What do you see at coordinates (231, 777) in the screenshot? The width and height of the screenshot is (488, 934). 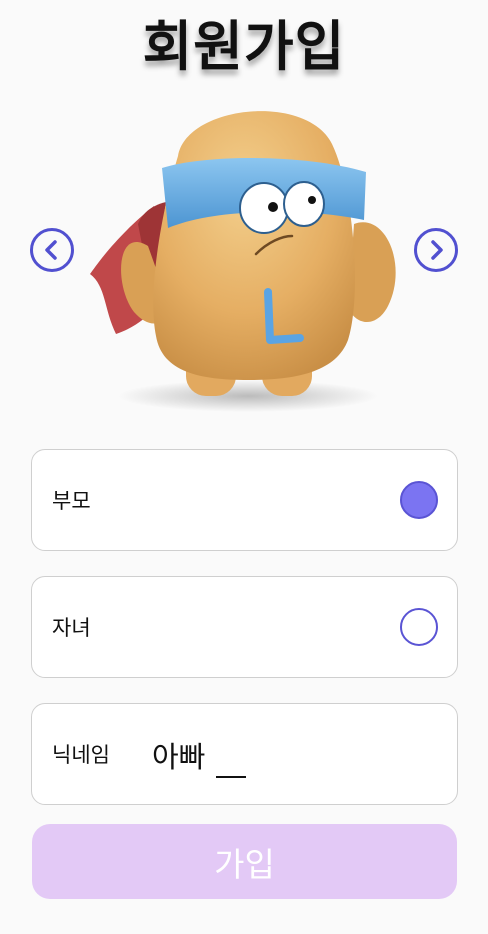 I see `ime-composition-underline` at bounding box center [231, 777].